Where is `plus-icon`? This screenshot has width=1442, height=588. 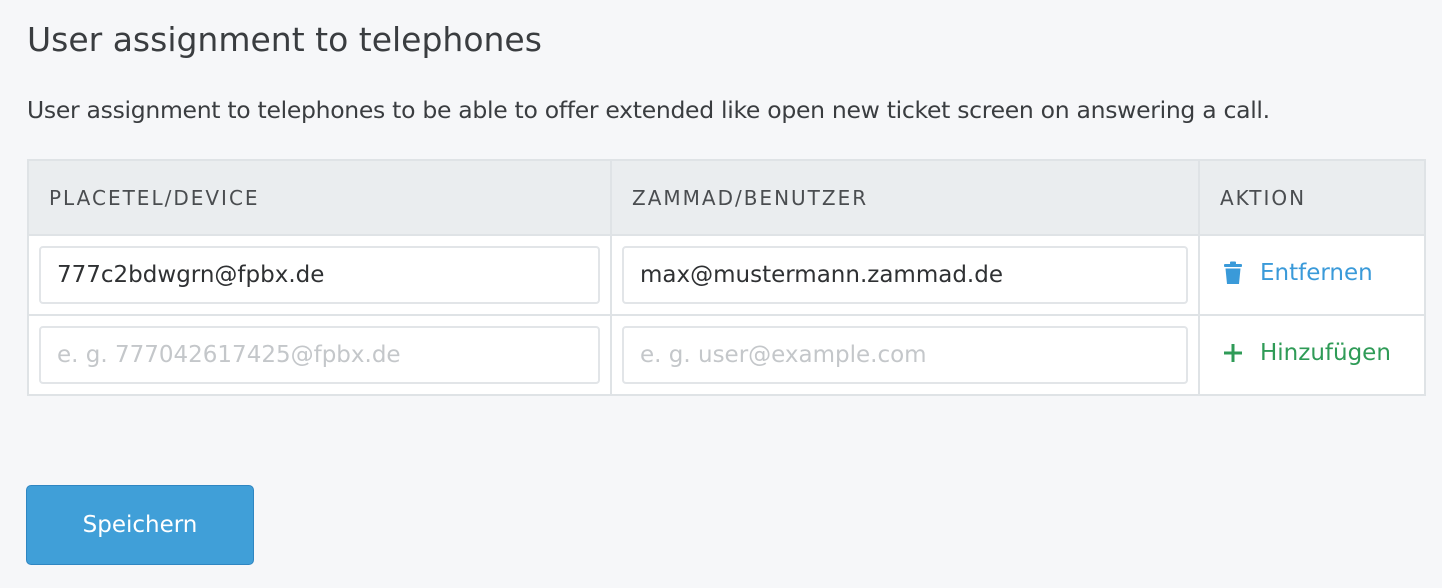
plus-icon is located at coordinates (1233, 353).